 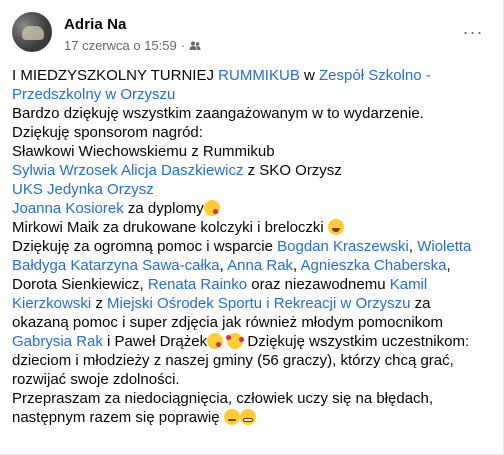 I want to click on text-segment: oraz niezawodnemu, so click(x=318, y=284).